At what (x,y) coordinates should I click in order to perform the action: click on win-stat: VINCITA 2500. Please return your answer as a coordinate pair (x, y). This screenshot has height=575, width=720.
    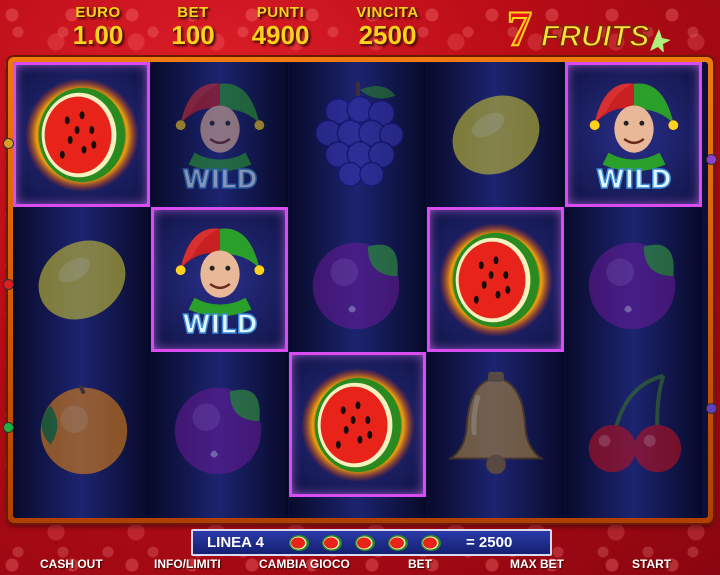
    Looking at the image, I should click on (387, 27).